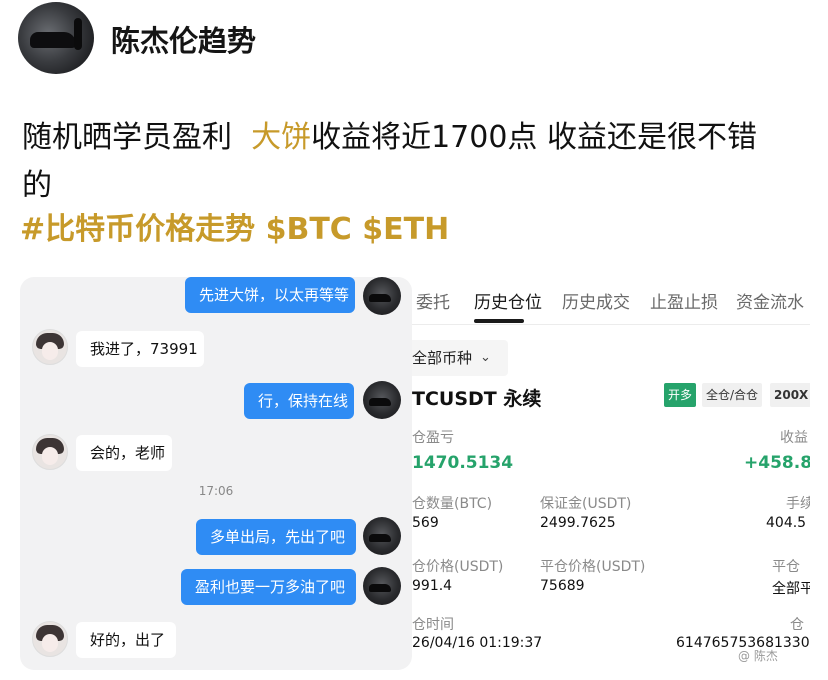 The height and width of the screenshot is (680, 828). I want to click on position-tabs: 委托 历史仓位 历史成交 止盈止损 资金流水, so click(611, 301).